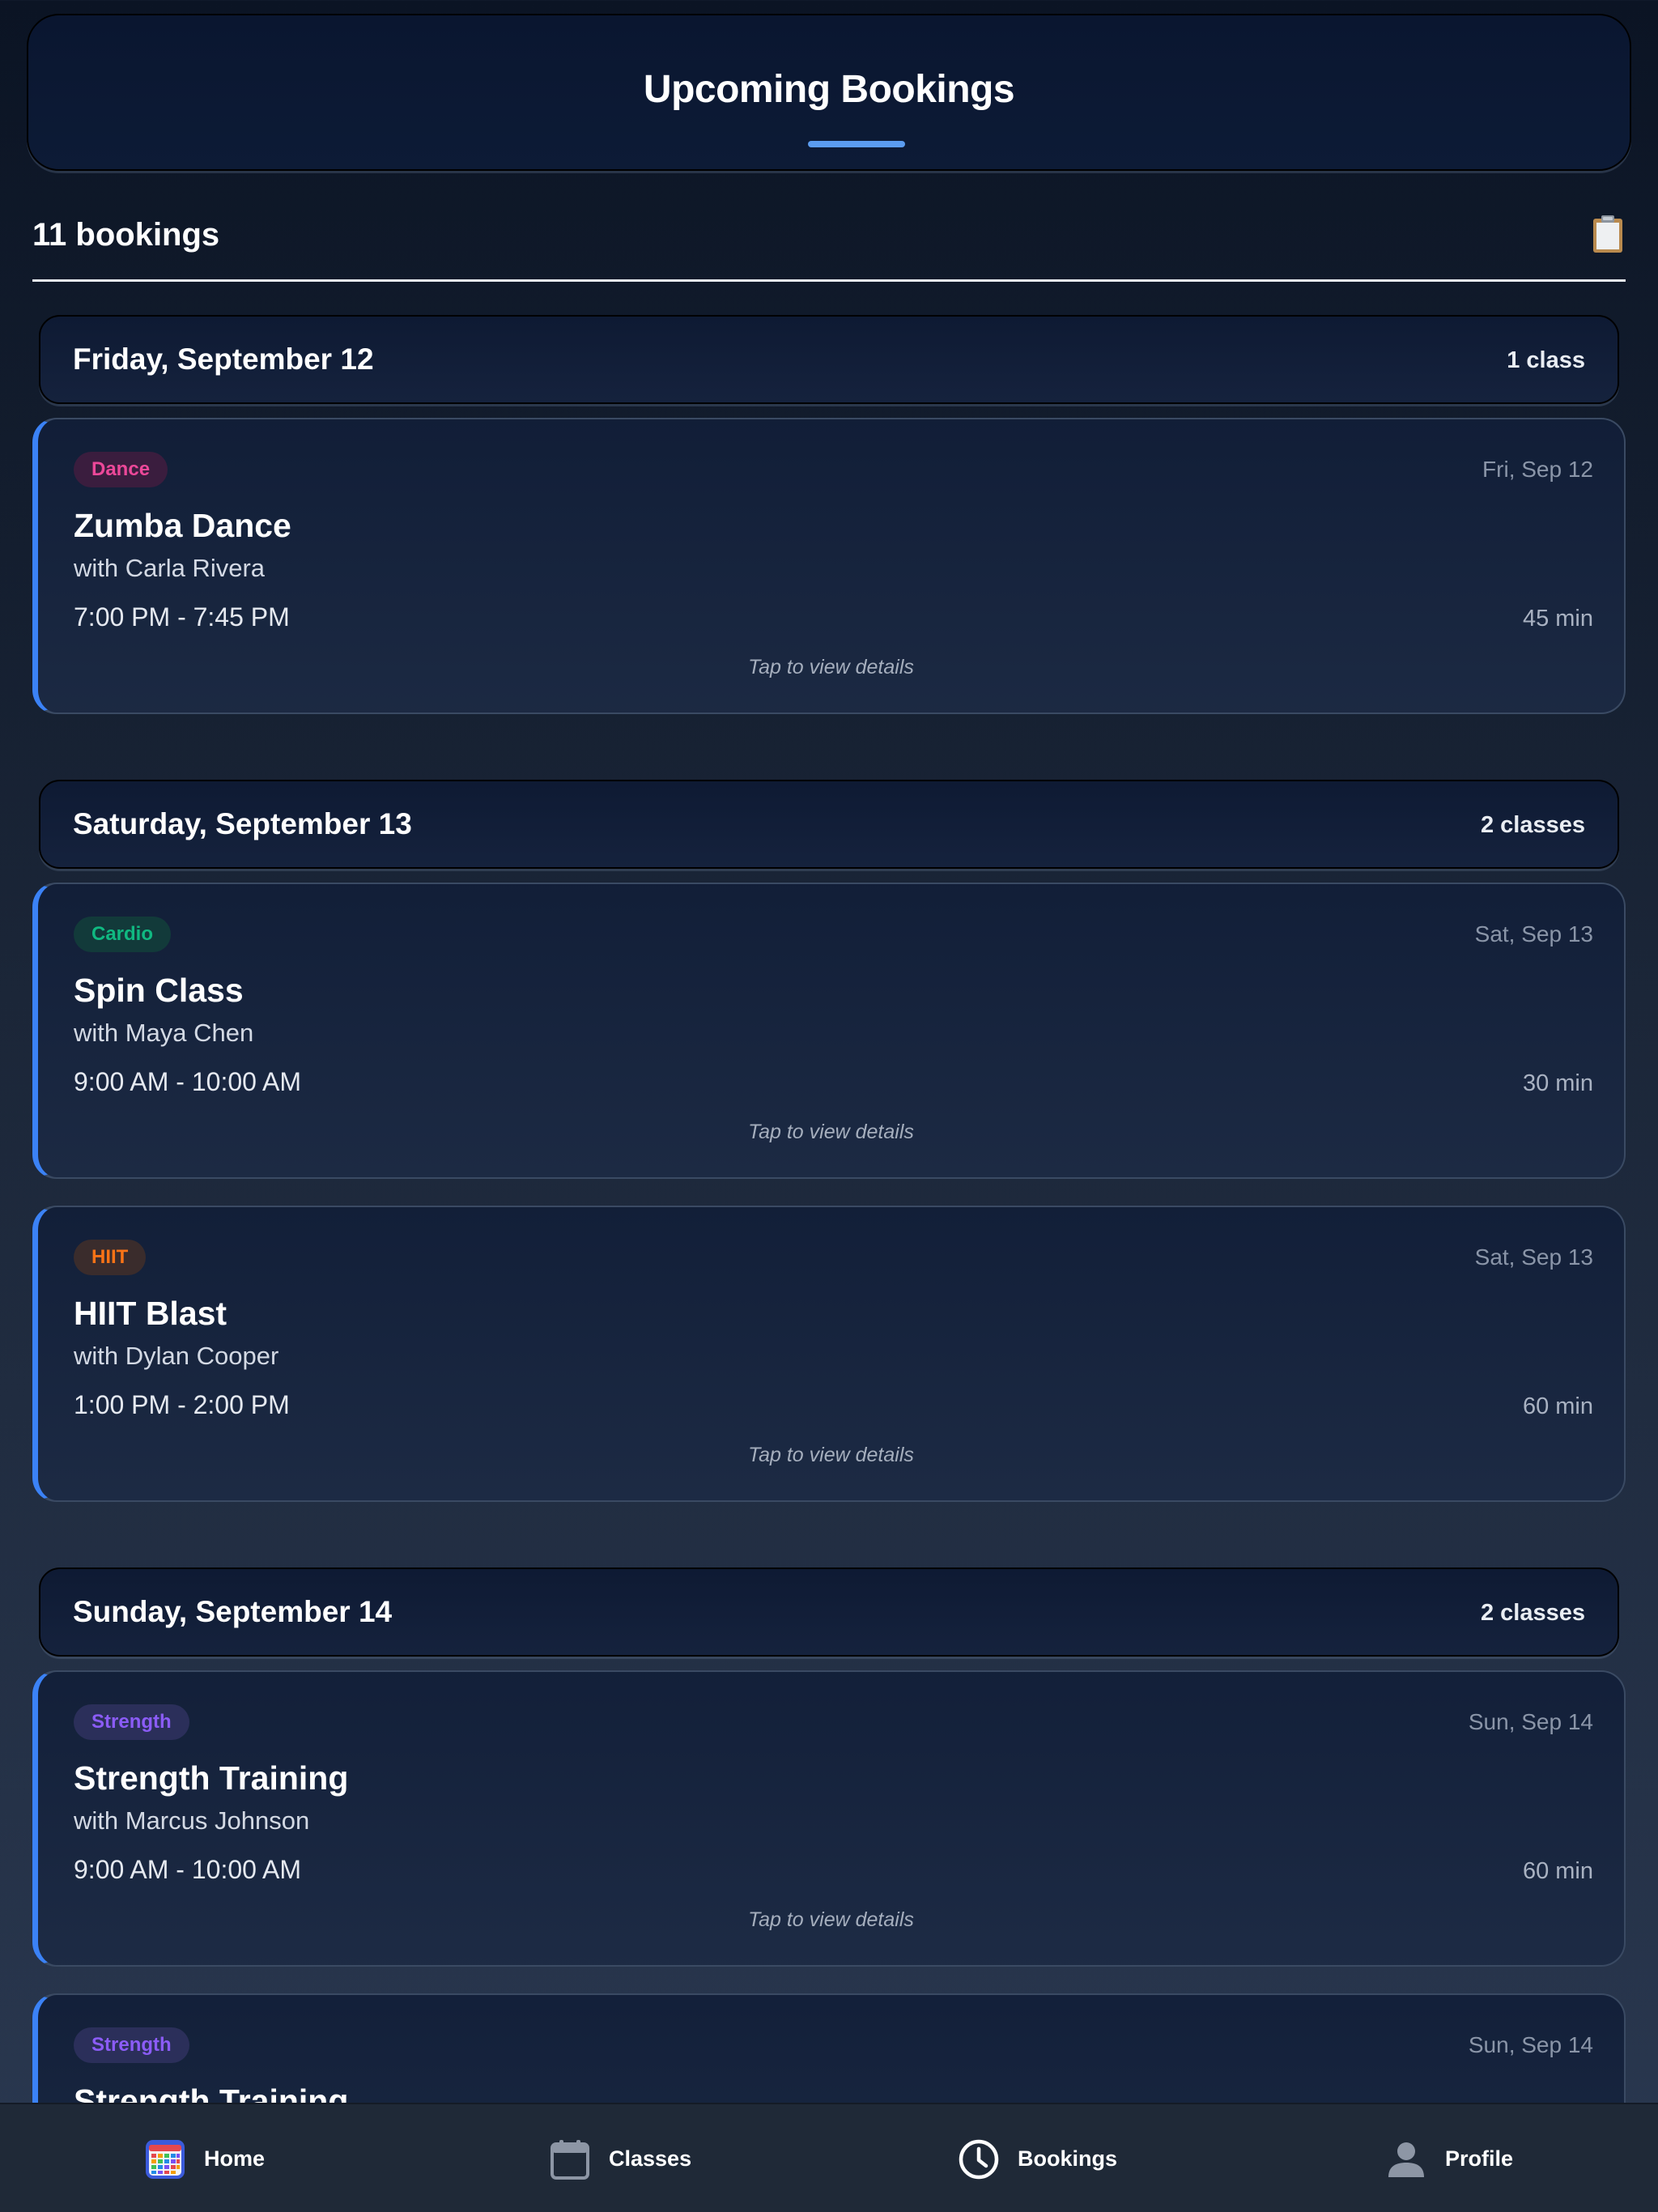 The width and height of the screenshot is (1658, 2212). Describe the element at coordinates (1068, 2159) in the screenshot. I see `nav-label: Bookings` at that location.